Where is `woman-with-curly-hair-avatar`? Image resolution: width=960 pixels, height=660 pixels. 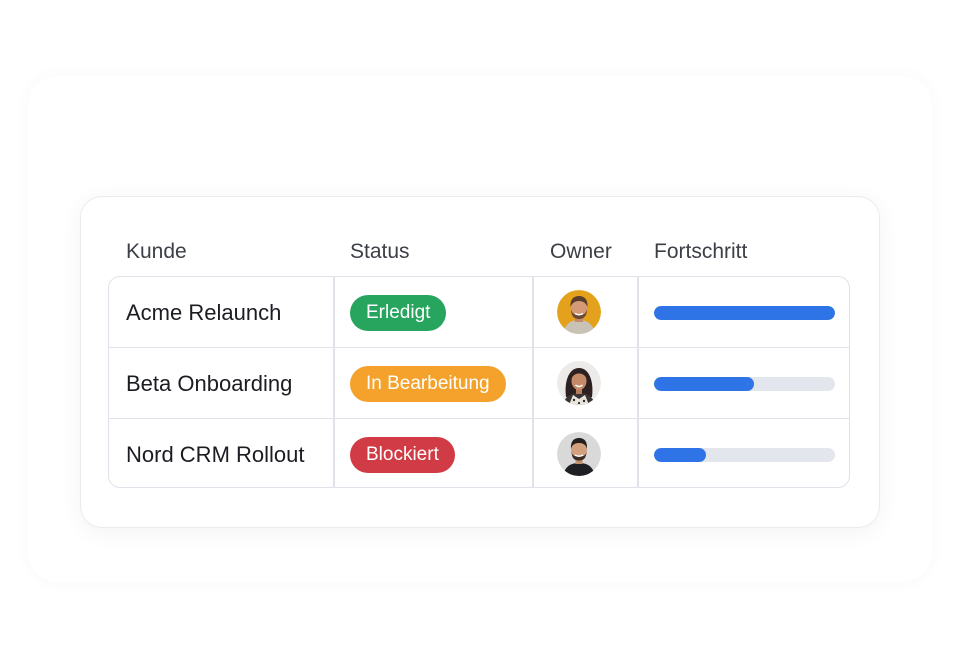
woman-with-curly-hair-avatar is located at coordinates (579, 383).